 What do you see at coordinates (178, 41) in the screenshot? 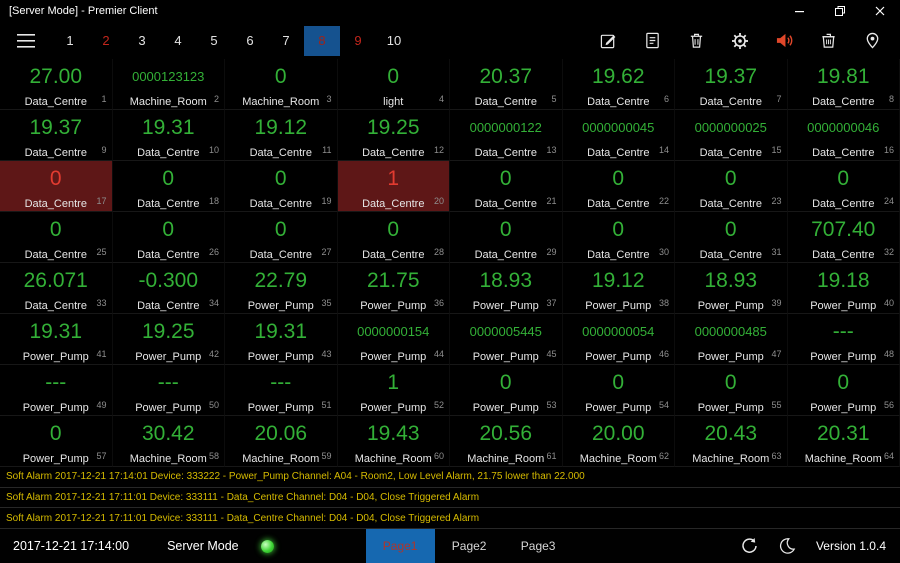
I see `page-button-4: 4` at bounding box center [178, 41].